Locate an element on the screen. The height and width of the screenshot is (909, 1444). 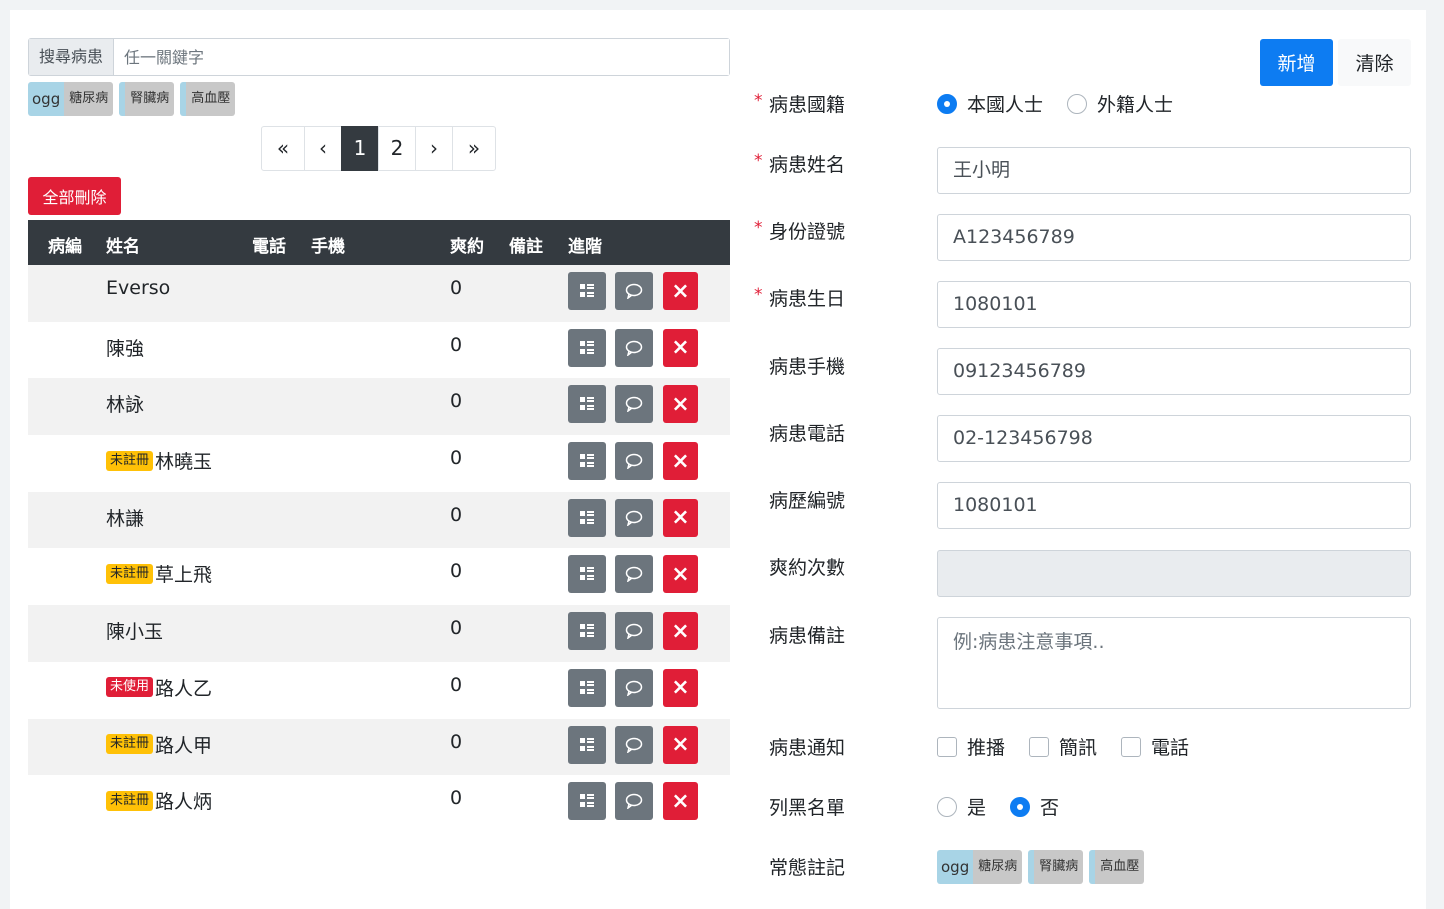
patient-name: 陳強 is located at coordinates (125, 348).